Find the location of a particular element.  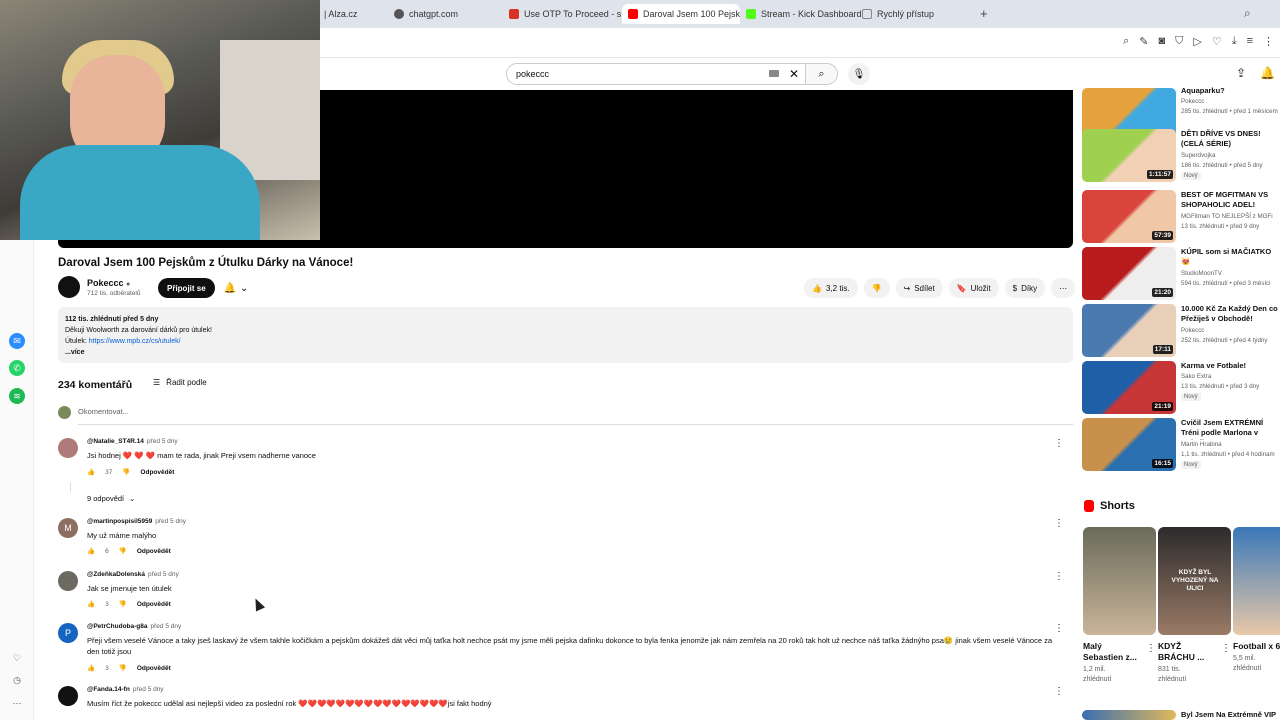

mic-button: 🎙 is located at coordinates (859, 74).